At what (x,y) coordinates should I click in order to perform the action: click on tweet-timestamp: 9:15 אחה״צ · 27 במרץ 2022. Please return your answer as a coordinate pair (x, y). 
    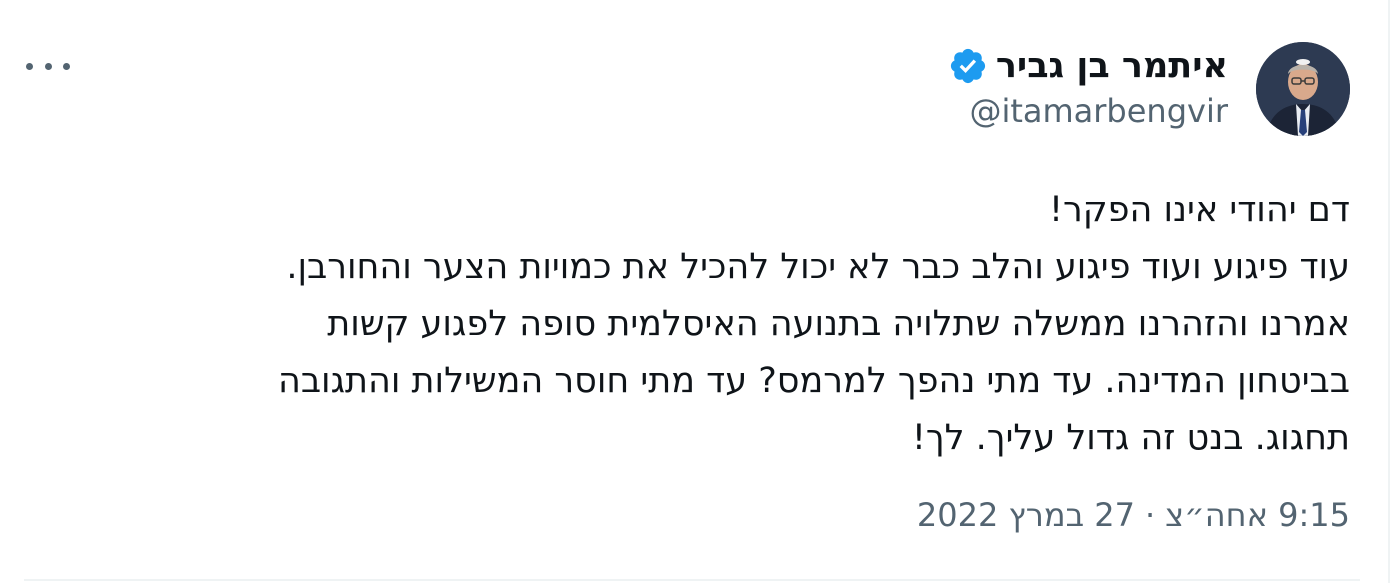
    Looking at the image, I should click on (1133, 515).